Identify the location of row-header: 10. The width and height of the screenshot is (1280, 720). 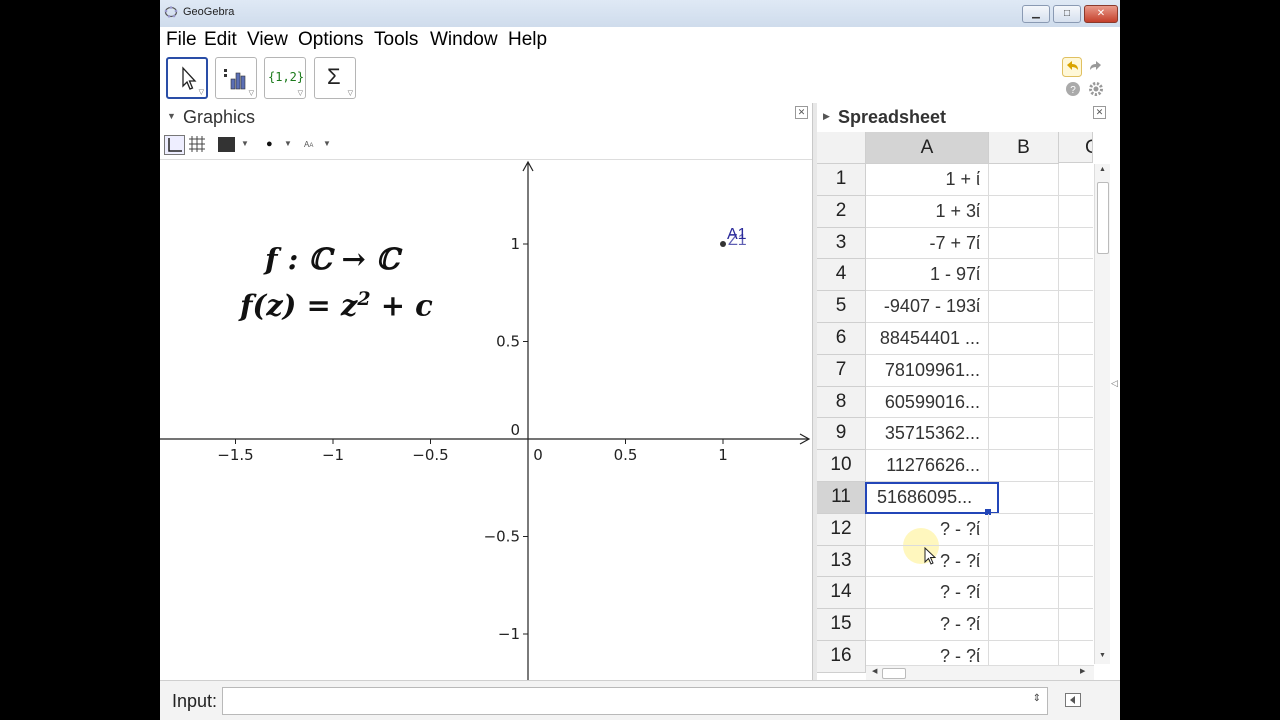
(841, 466).